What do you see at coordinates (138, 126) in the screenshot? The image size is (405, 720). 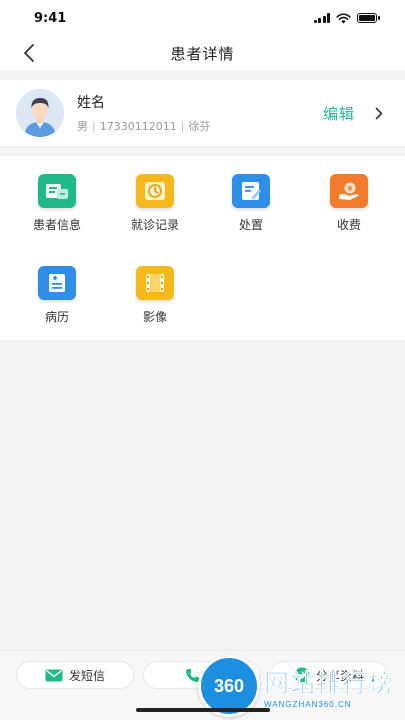 I see `patient-phone: 17330112011` at bounding box center [138, 126].